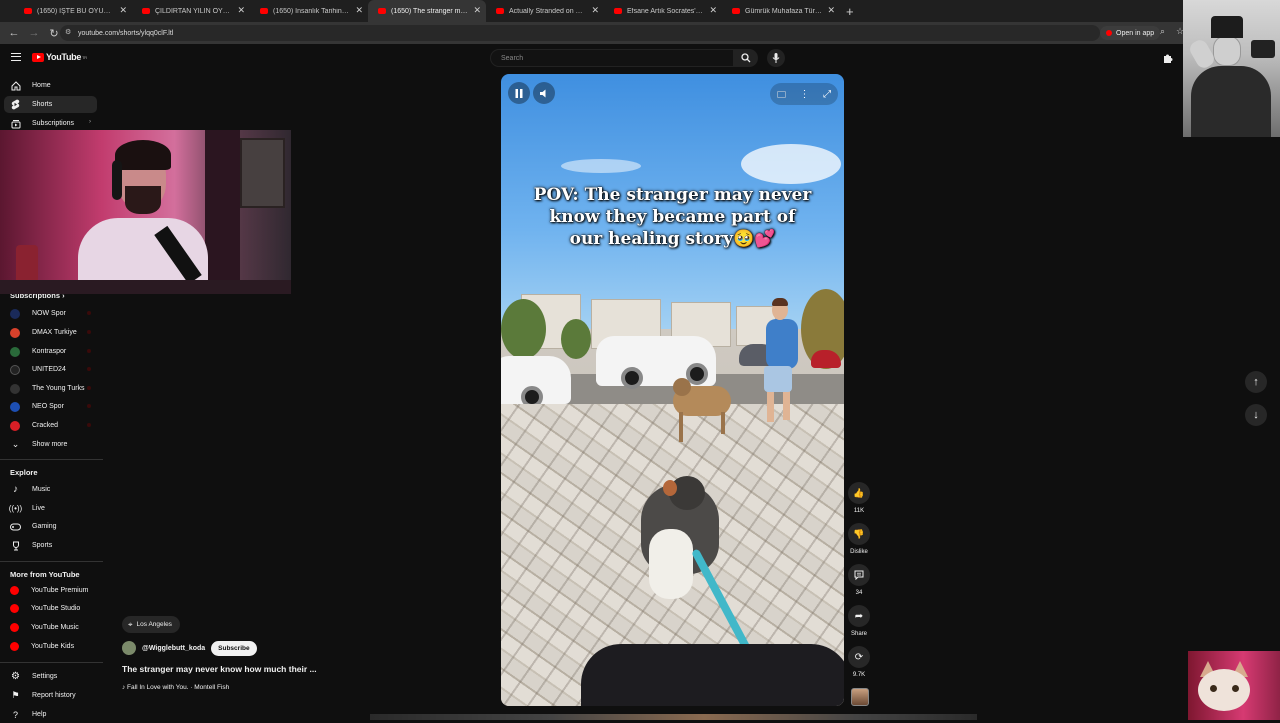 This screenshot has width=1280, height=723. What do you see at coordinates (632, 378) in the screenshot?
I see `video-car-wheel` at bounding box center [632, 378].